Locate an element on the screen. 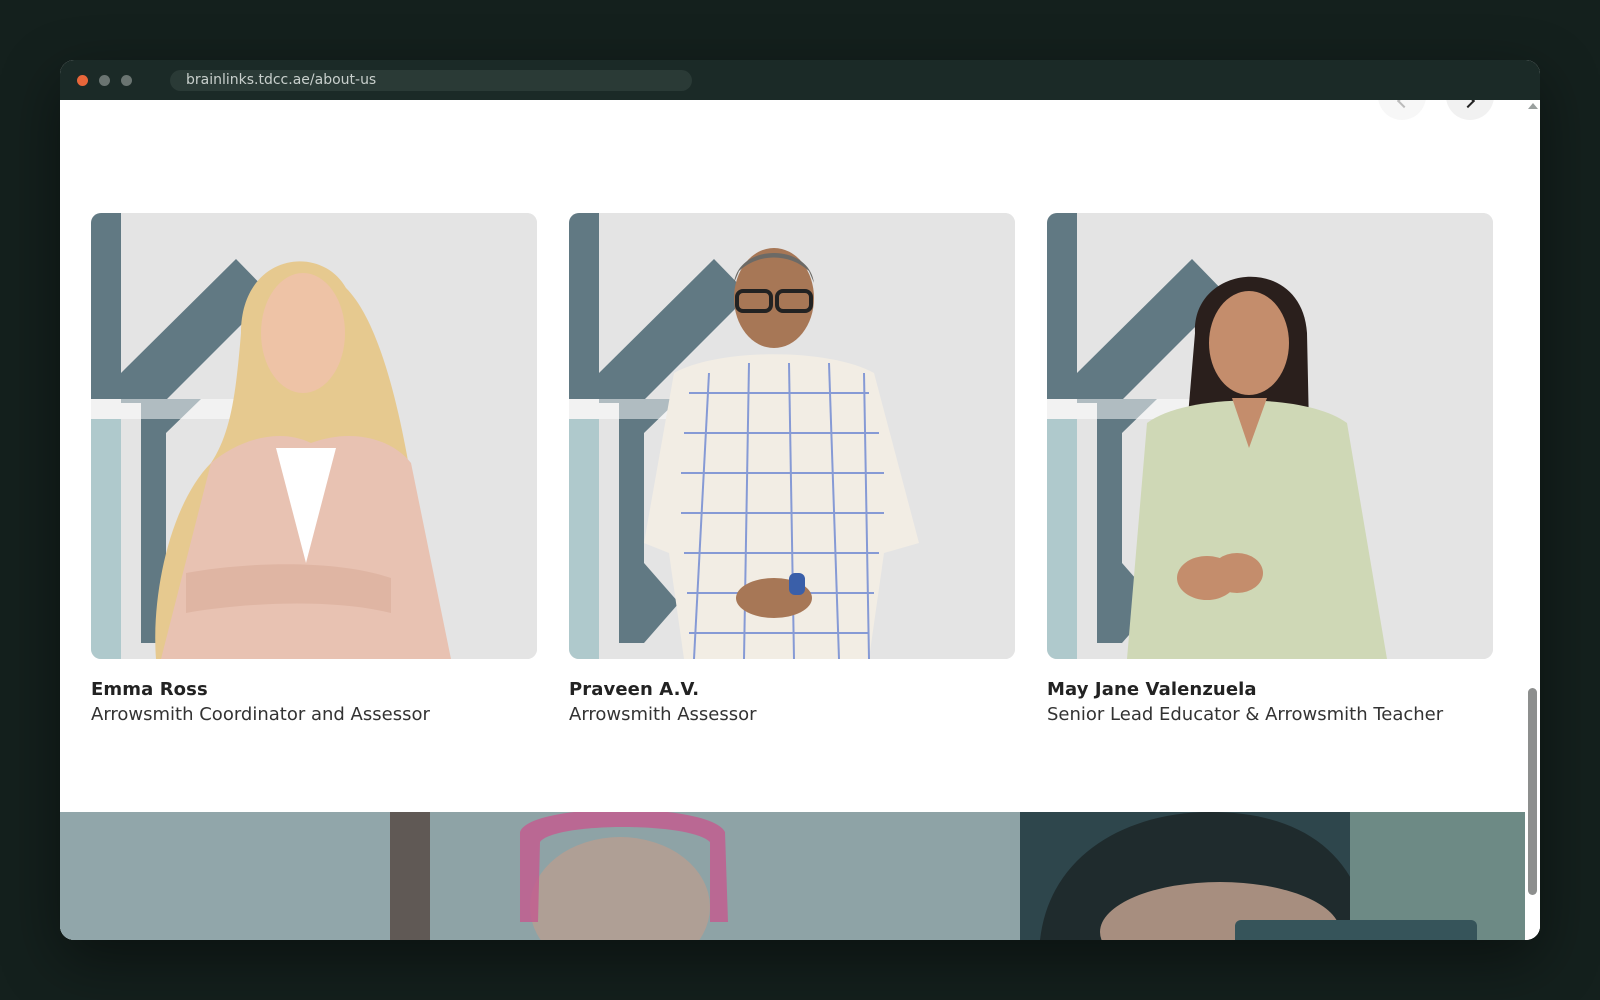  team-member-name: Praveen A.V. is located at coordinates (634, 689).